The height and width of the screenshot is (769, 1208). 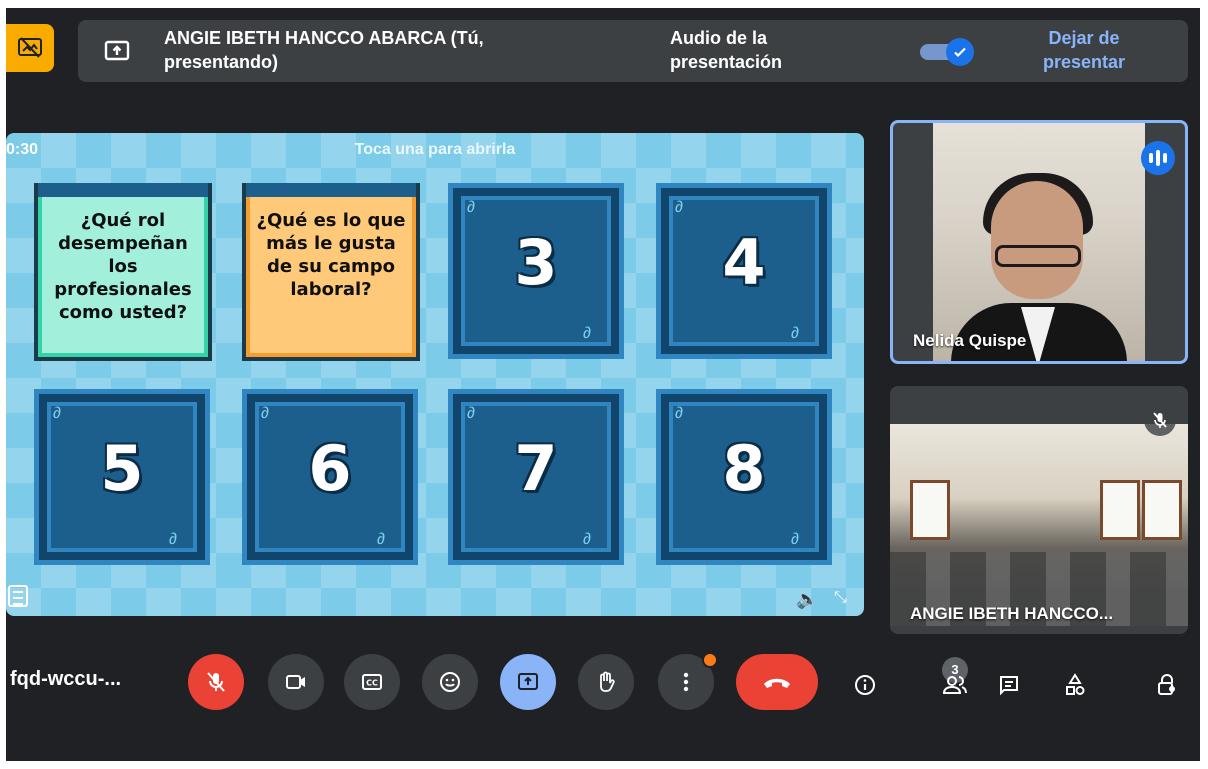 What do you see at coordinates (1084, 50) in the screenshot?
I see `stop-presenting-button: Dejar de presentar` at bounding box center [1084, 50].